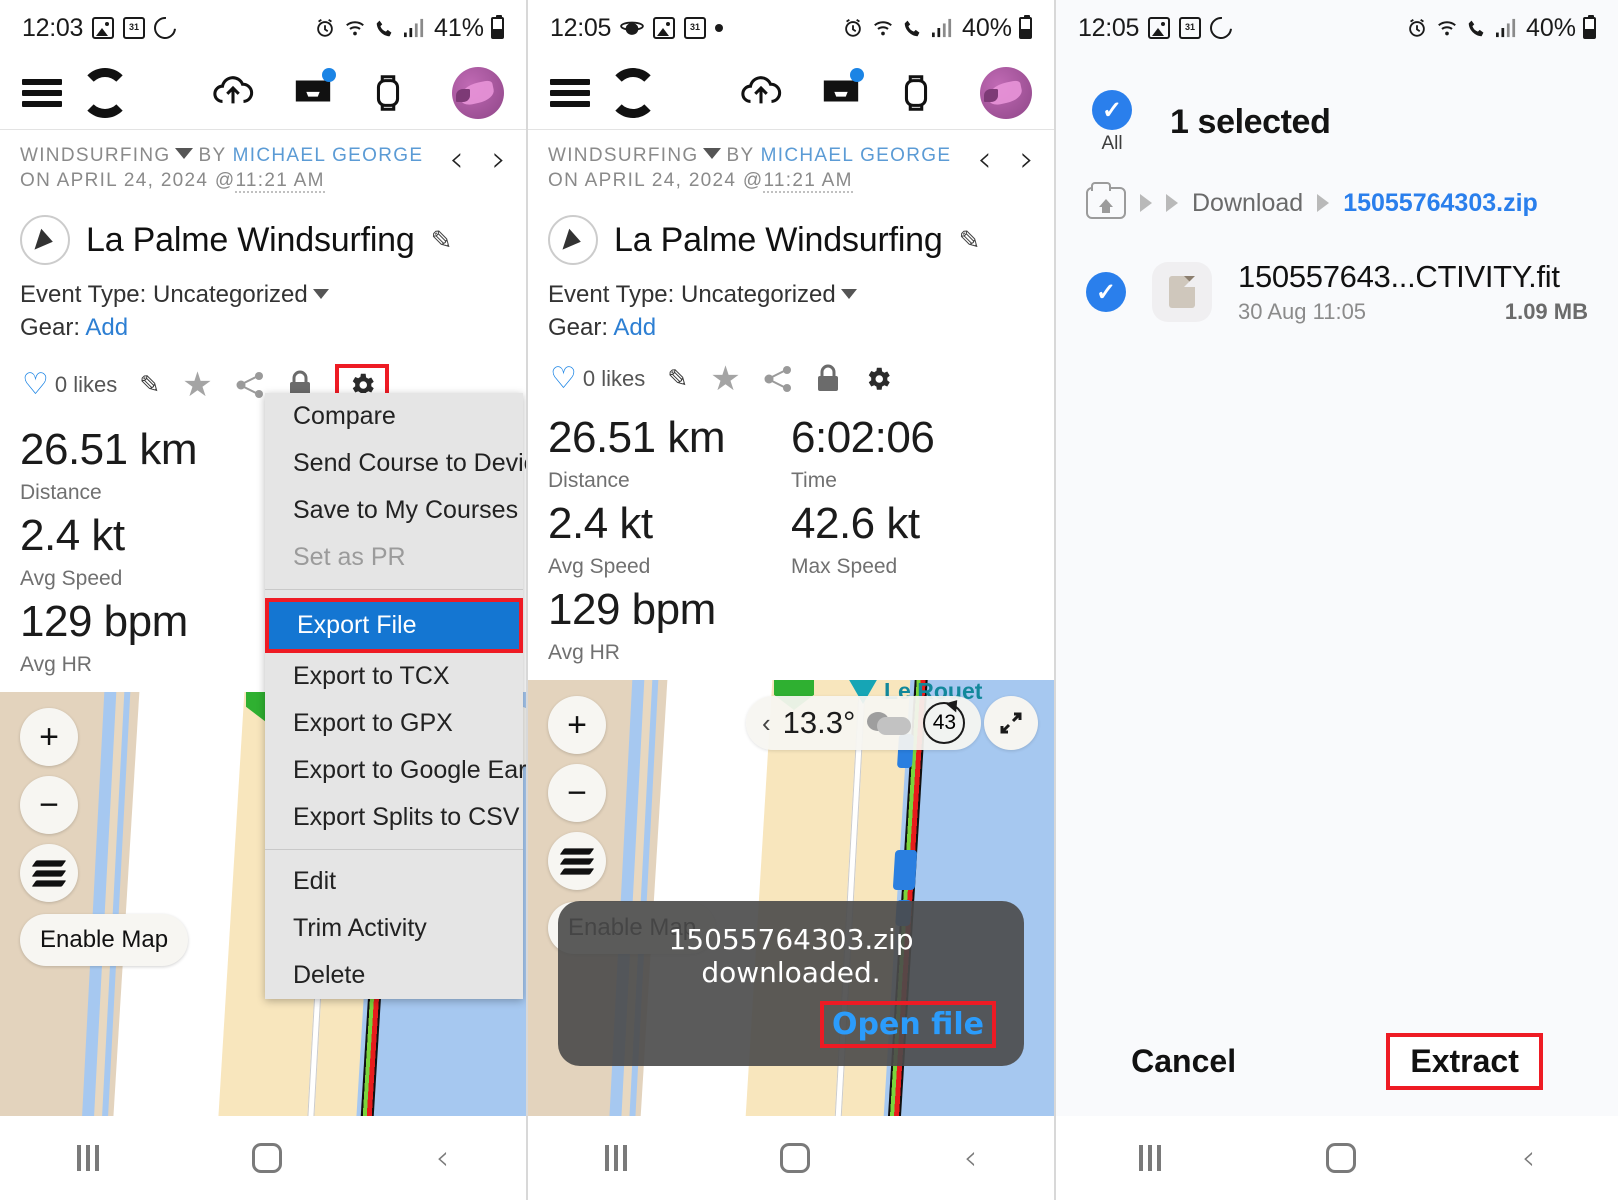 This screenshot has width=1620, height=1200. I want to click on event-type-row: Event Type: Uncategorized, so click(263, 287).